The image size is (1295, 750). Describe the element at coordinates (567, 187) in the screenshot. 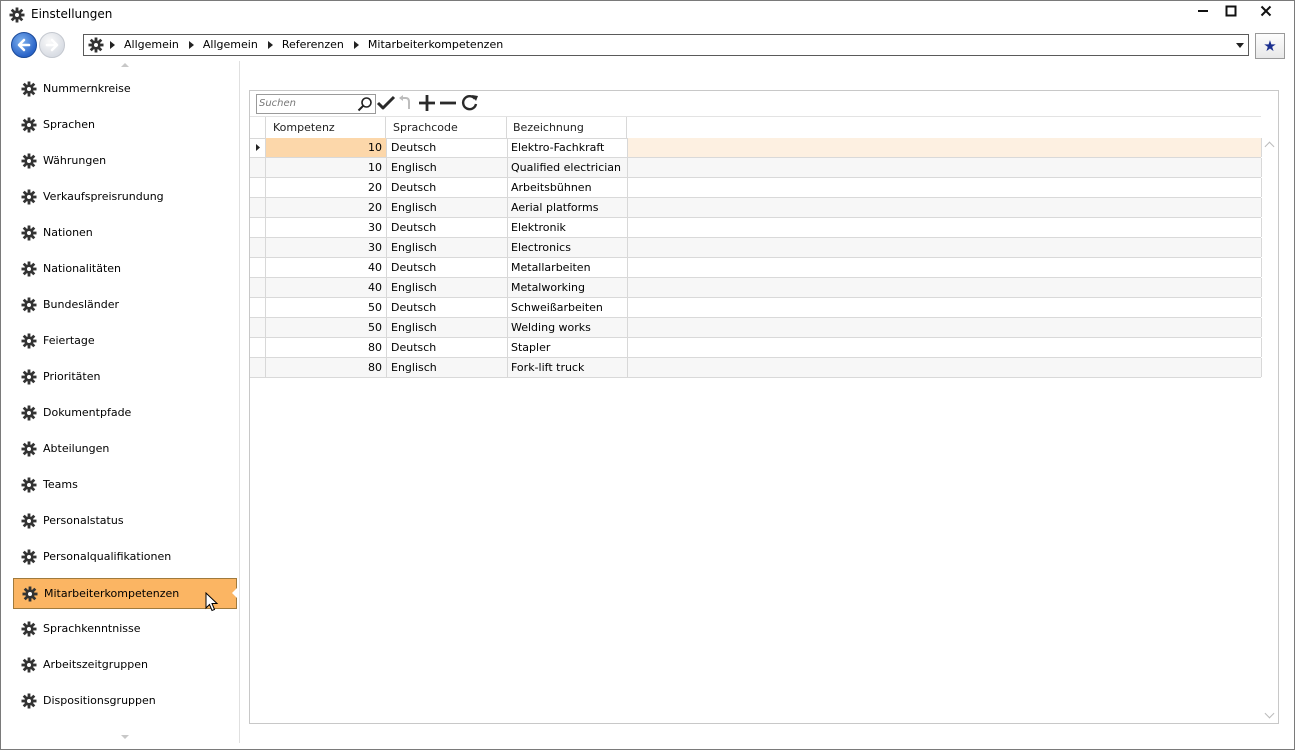

I see `cell-bezeichnung: Arbeitsbühnen` at that location.